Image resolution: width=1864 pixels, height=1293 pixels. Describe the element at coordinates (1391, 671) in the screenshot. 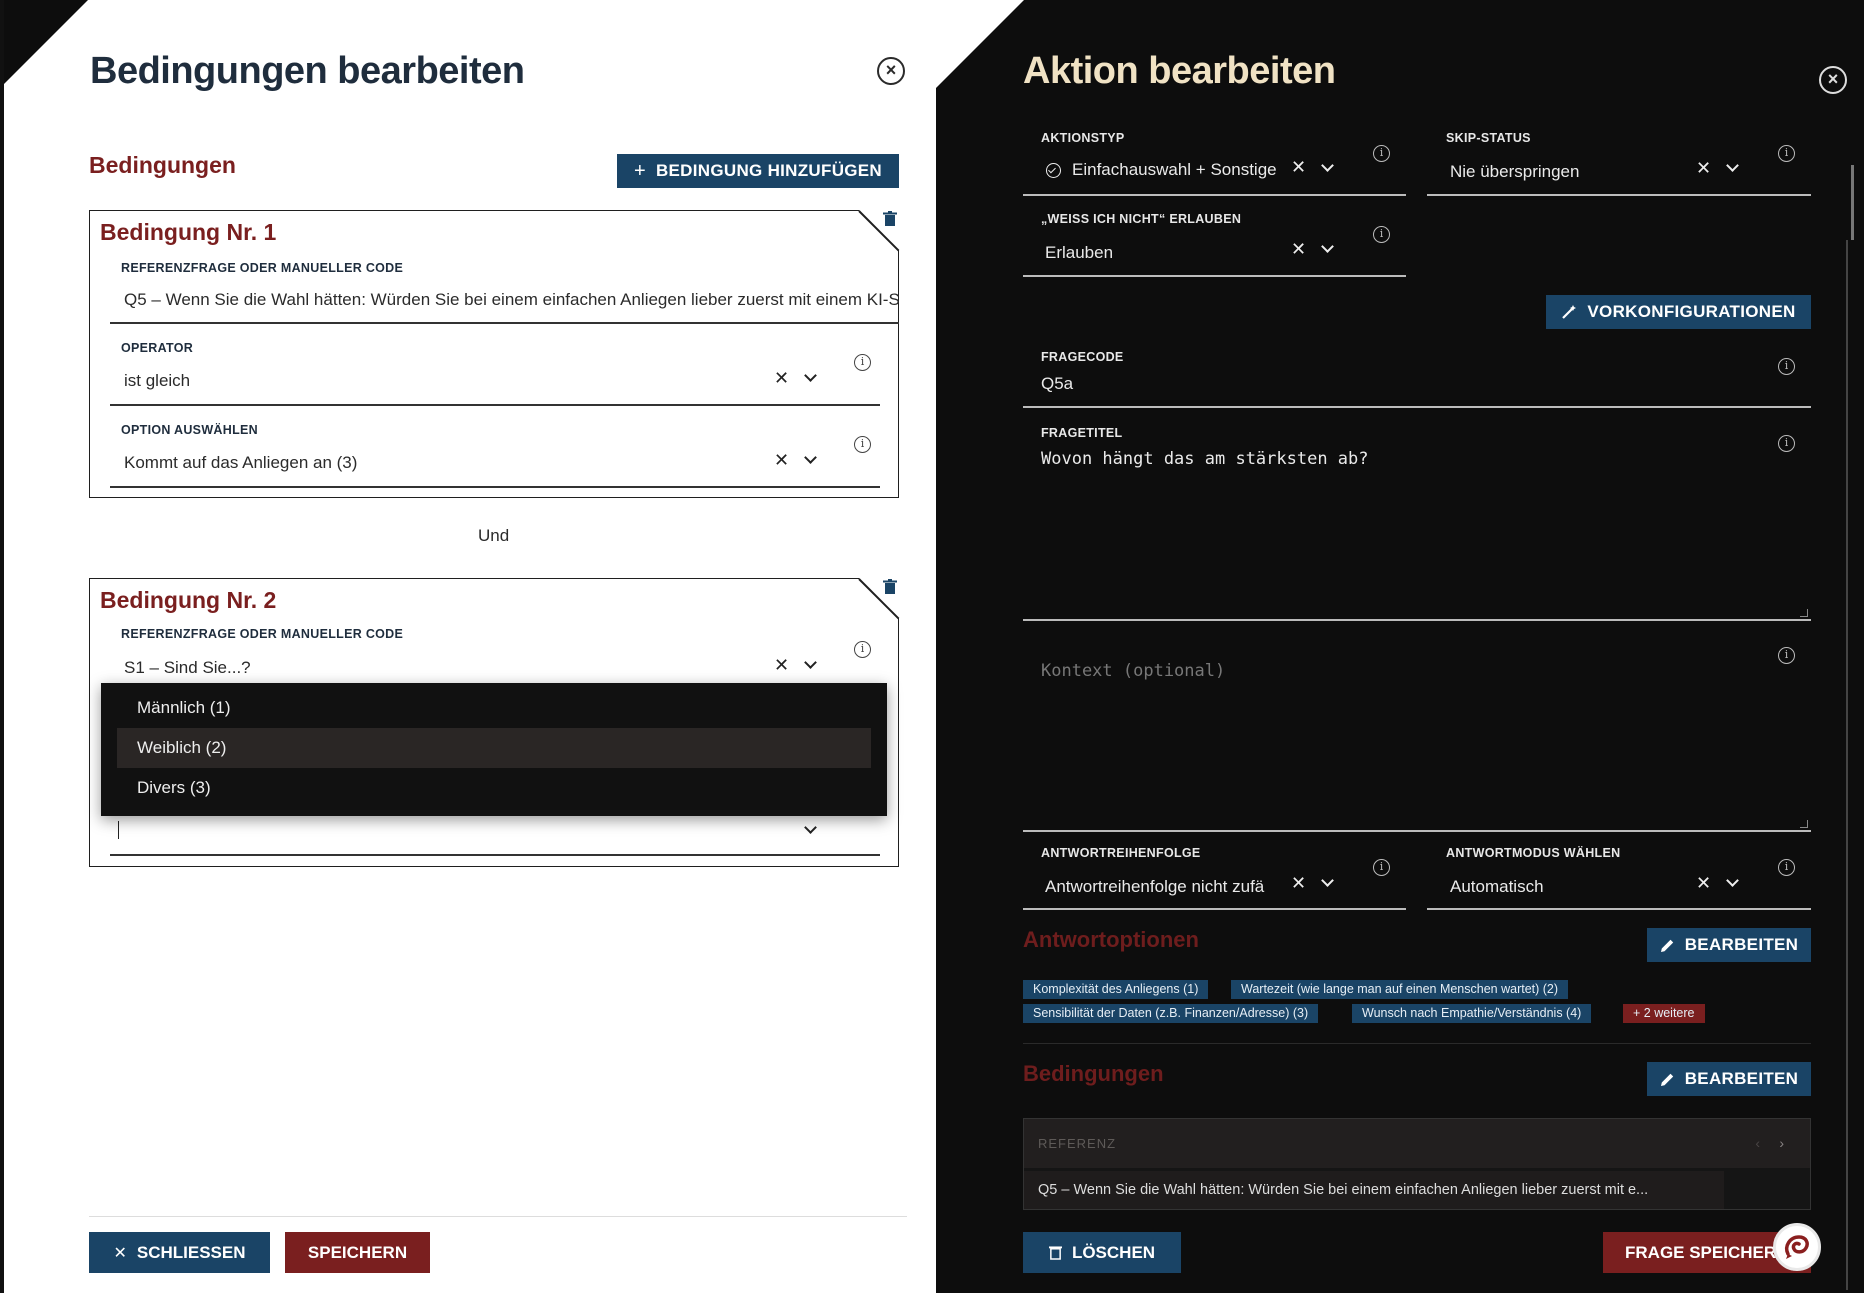

I see `context-textarea: Kontext (optional)` at that location.